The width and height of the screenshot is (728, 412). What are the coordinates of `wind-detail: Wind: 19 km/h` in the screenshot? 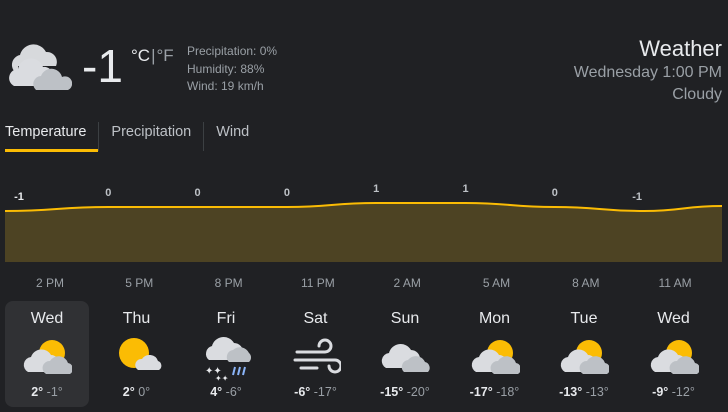 It's located at (225, 86).